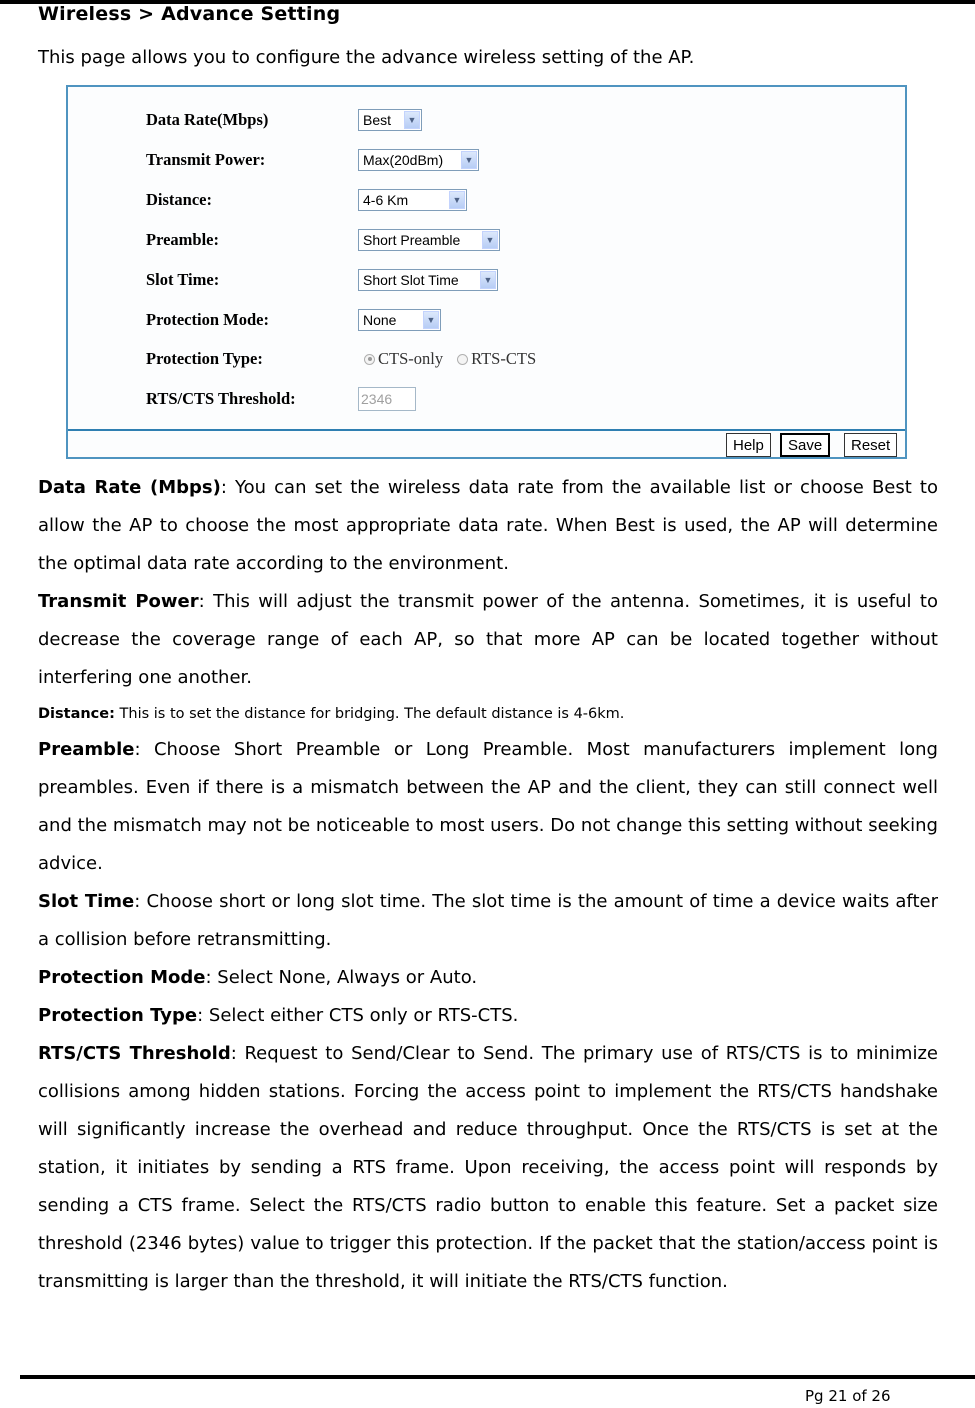 The width and height of the screenshot is (975, 1408). I want to click on desc-term: Transmit Power, so click(118, 601).